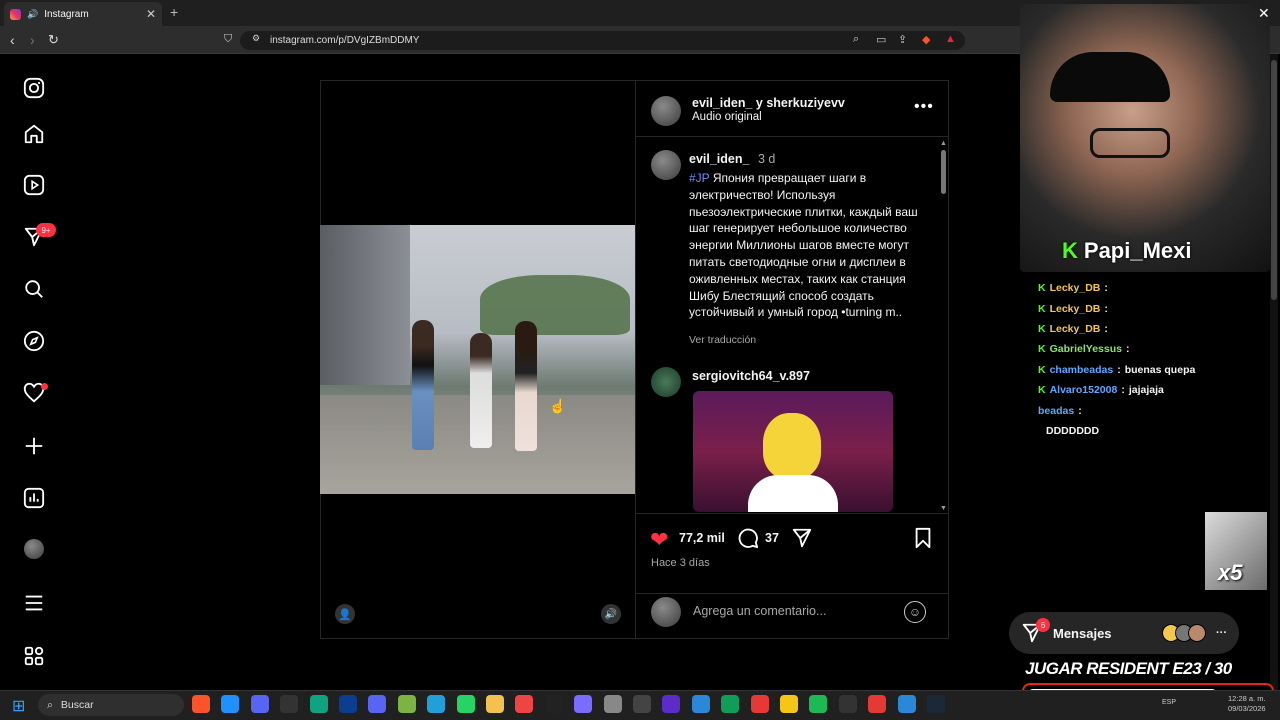 Image resolution: width=1280 pixels, height=720 pixels. I want to click on language-indicator: ESP, so click(1169, 702).